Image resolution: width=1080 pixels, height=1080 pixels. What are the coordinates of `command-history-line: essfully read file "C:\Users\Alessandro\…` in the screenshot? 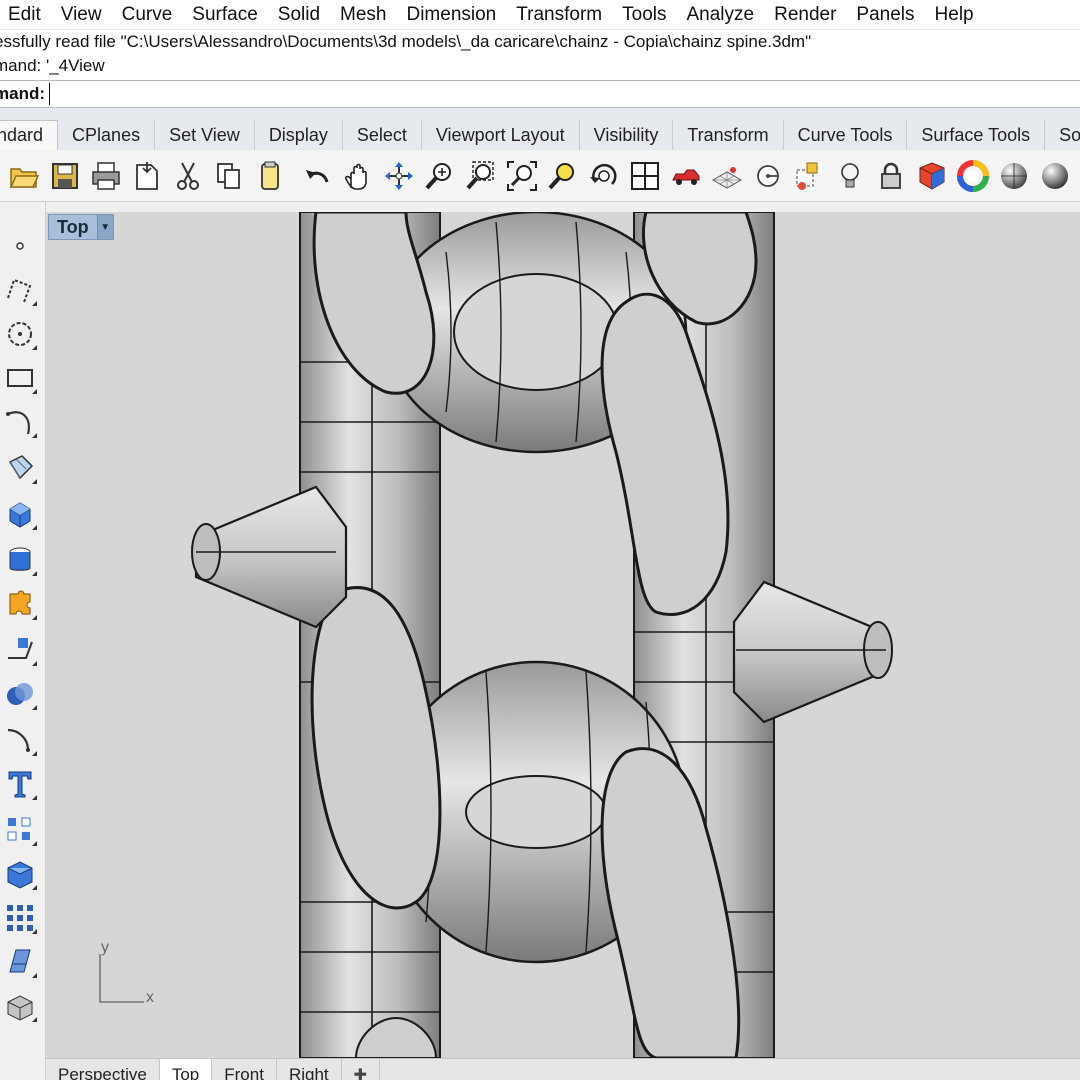 It's located at (406, 41).